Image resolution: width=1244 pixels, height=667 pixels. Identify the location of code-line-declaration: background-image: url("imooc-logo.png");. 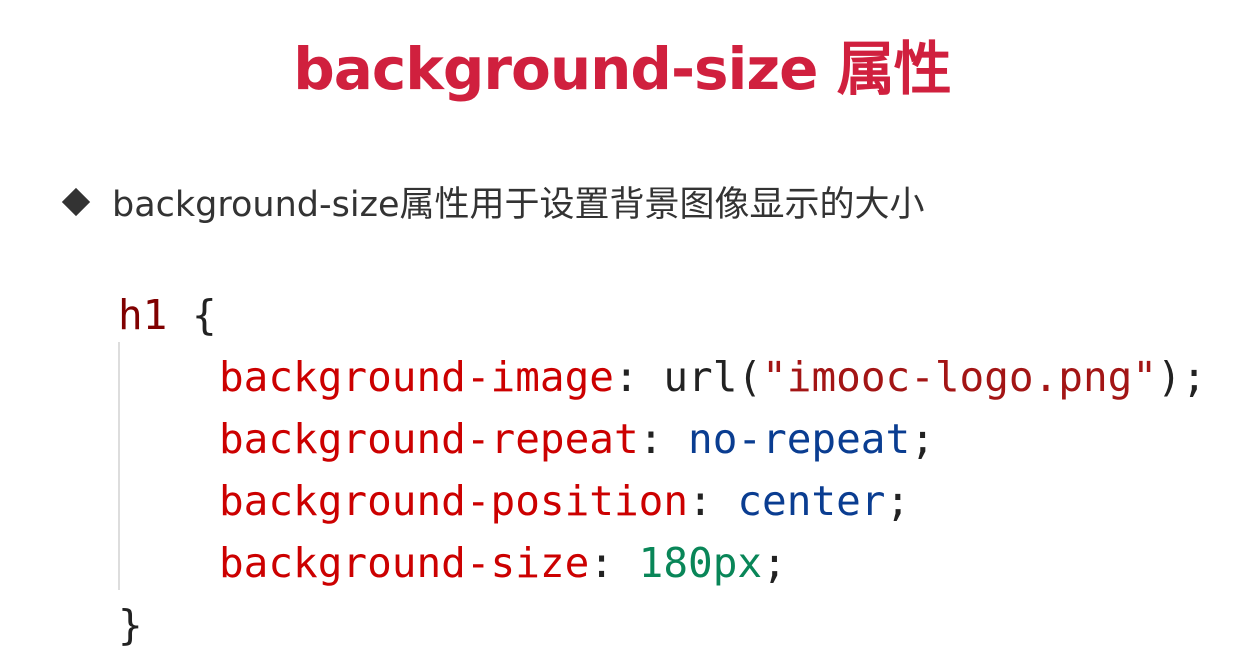
(713, 377).